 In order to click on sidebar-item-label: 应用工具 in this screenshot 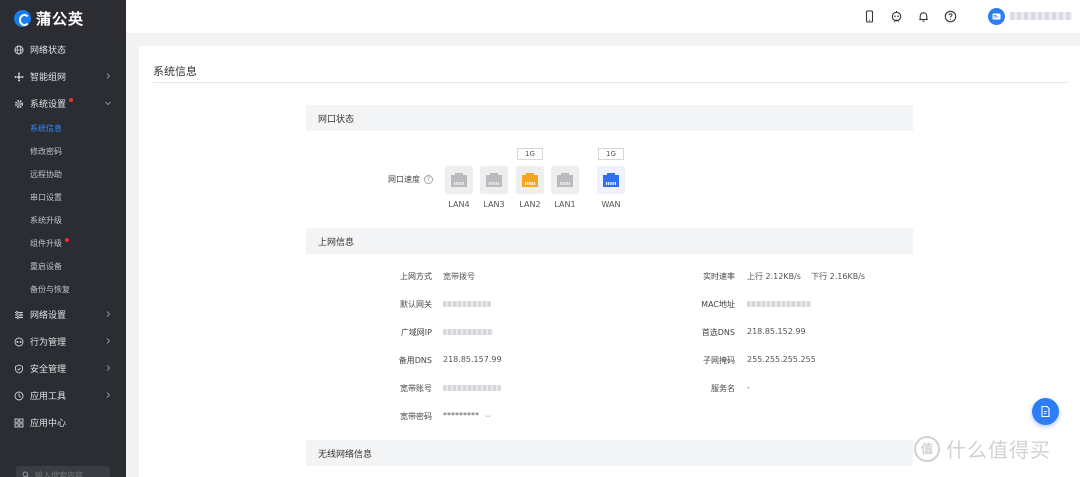, I will do `click(48, 397)`.